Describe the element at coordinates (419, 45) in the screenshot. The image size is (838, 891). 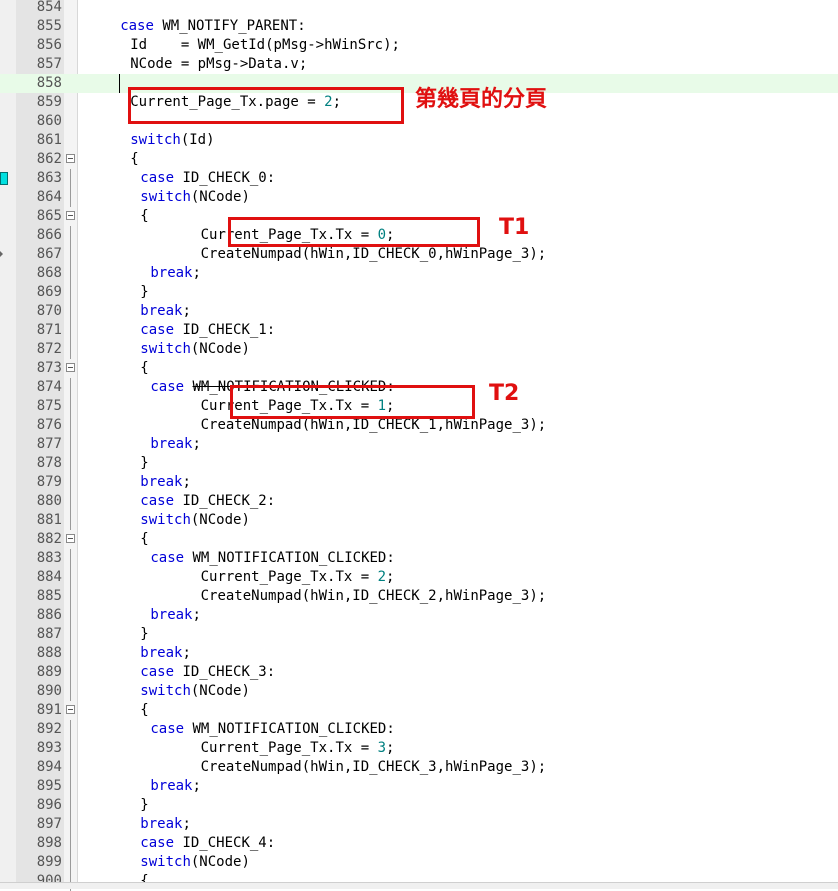
I see `code-line: 856 Id = WM_GetId(pMsg->hWinSrc);` at that location.